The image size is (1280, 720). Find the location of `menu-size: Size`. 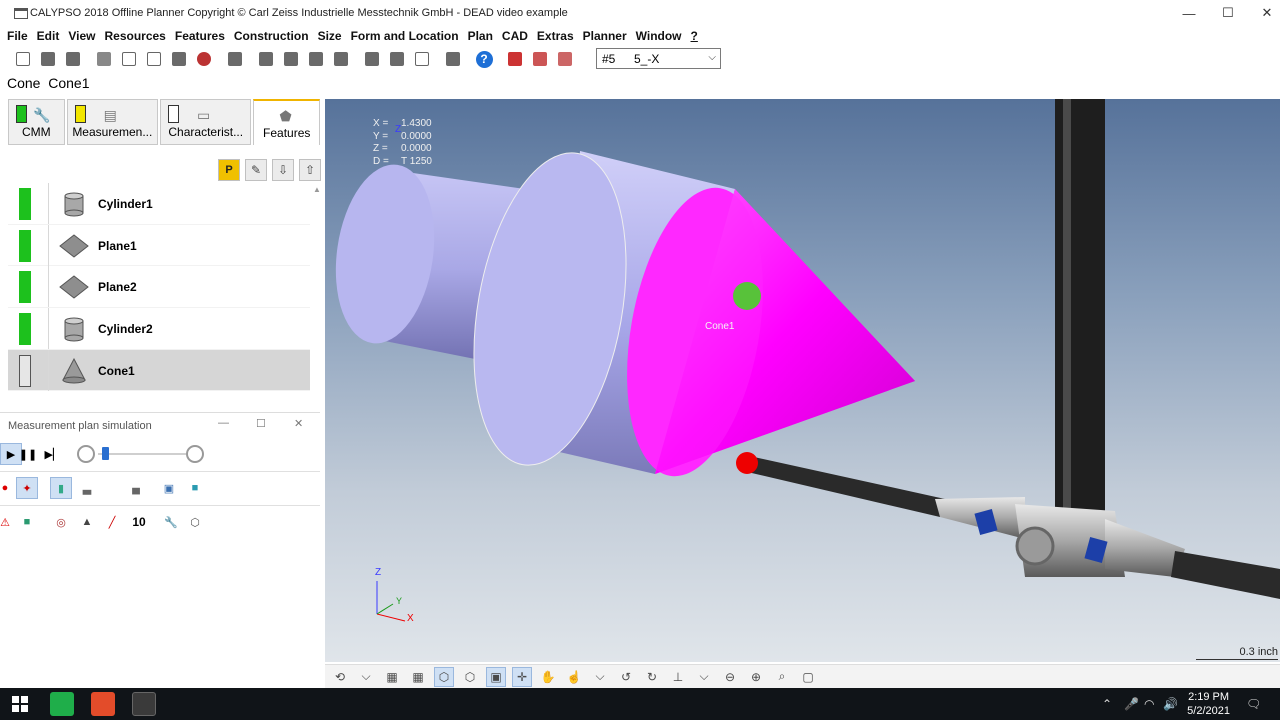

menu-size: Size is located at coordinates (330, 36).